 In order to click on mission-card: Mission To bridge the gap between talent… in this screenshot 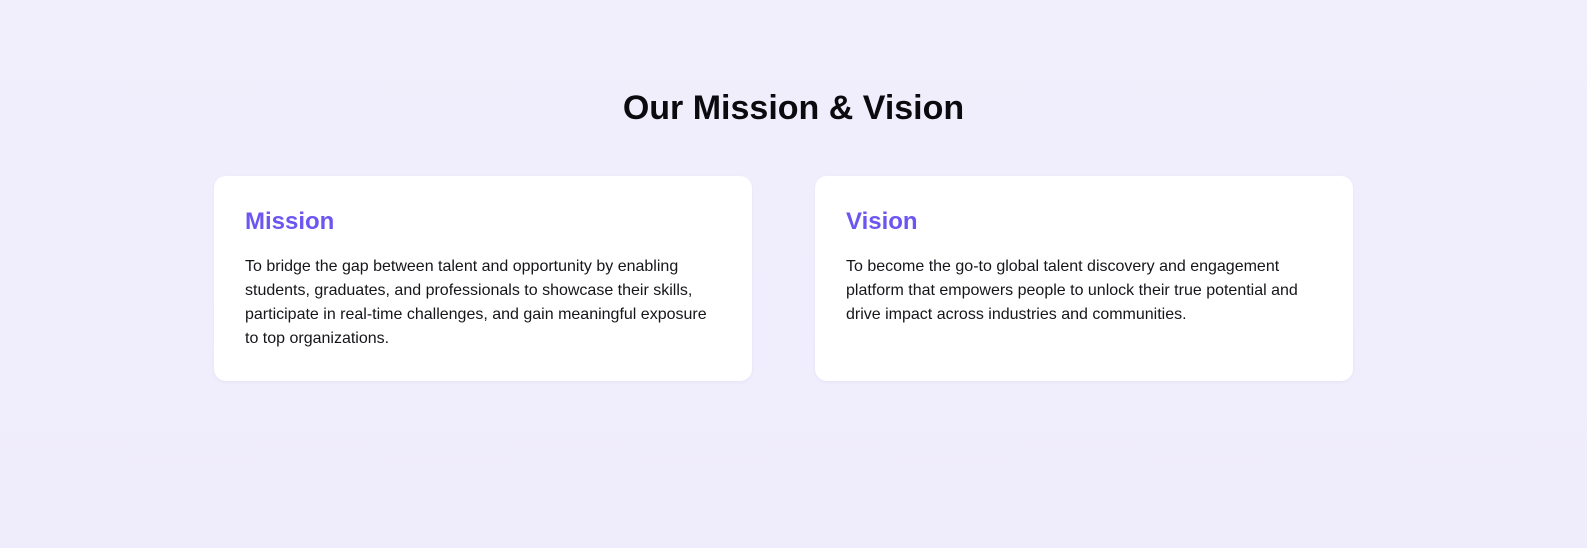, I will do `click(483, 278)`.